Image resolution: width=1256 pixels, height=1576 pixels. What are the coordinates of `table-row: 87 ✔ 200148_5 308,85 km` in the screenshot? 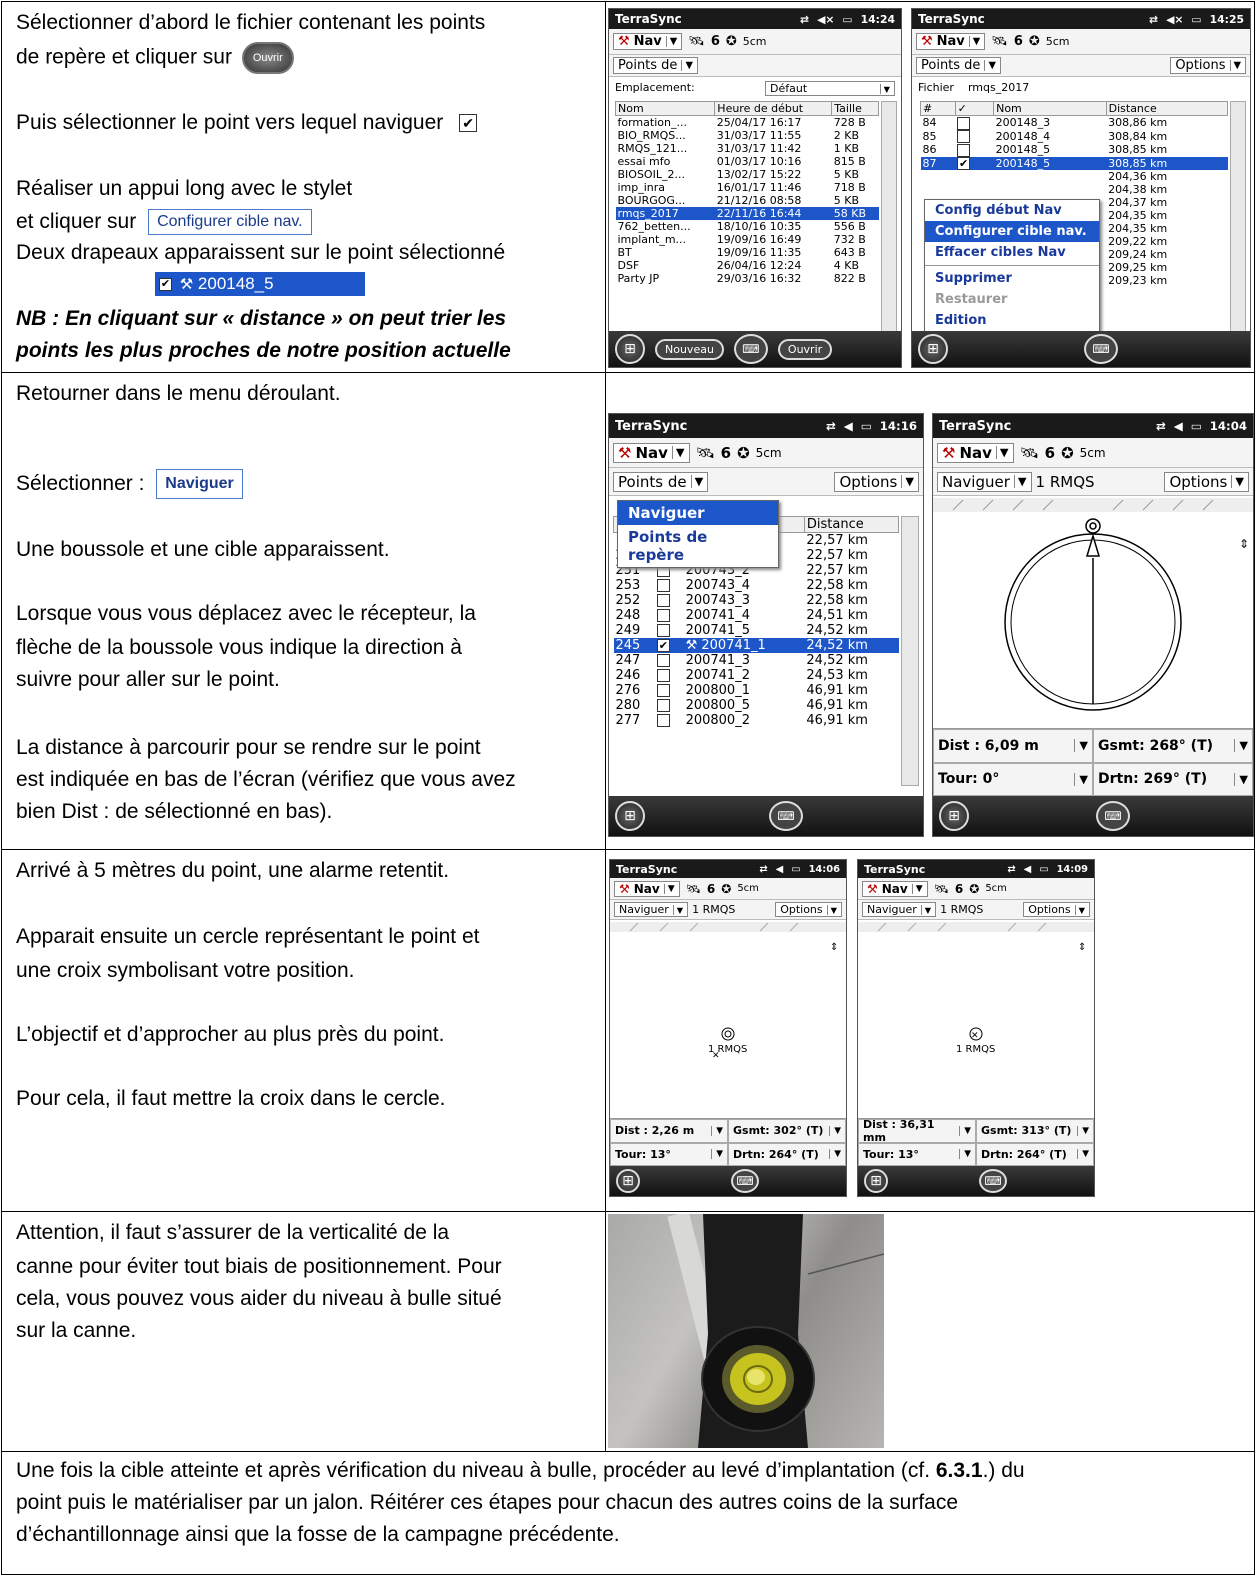 It's located at (1074, 163).